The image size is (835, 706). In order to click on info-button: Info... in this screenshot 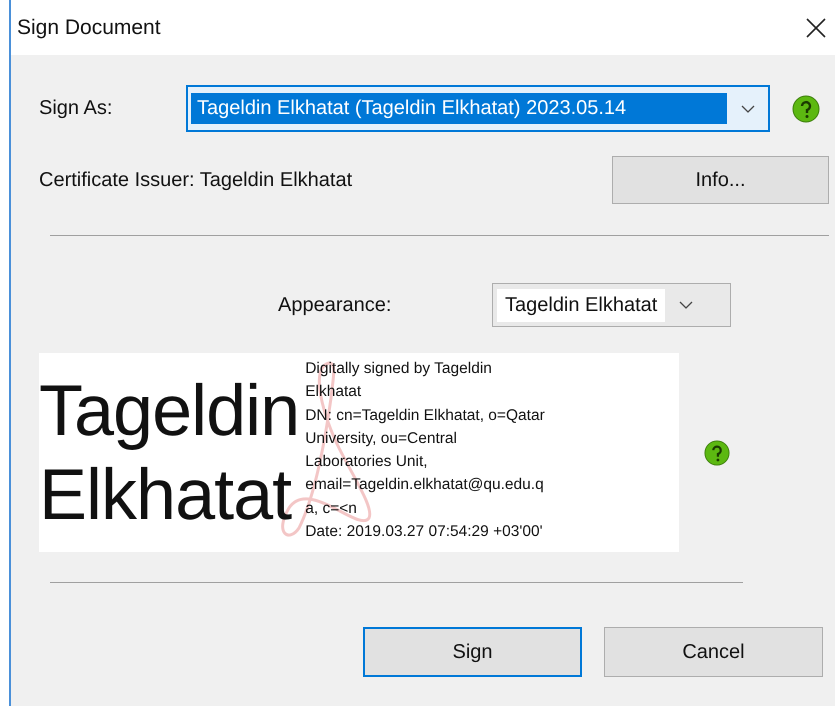, I will do `click(720, 180)`.